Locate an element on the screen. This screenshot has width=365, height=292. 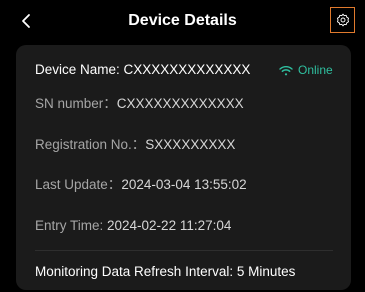
registration-row: Registration No.：SXXXXXXXXX is located at coordinates (135, 145).